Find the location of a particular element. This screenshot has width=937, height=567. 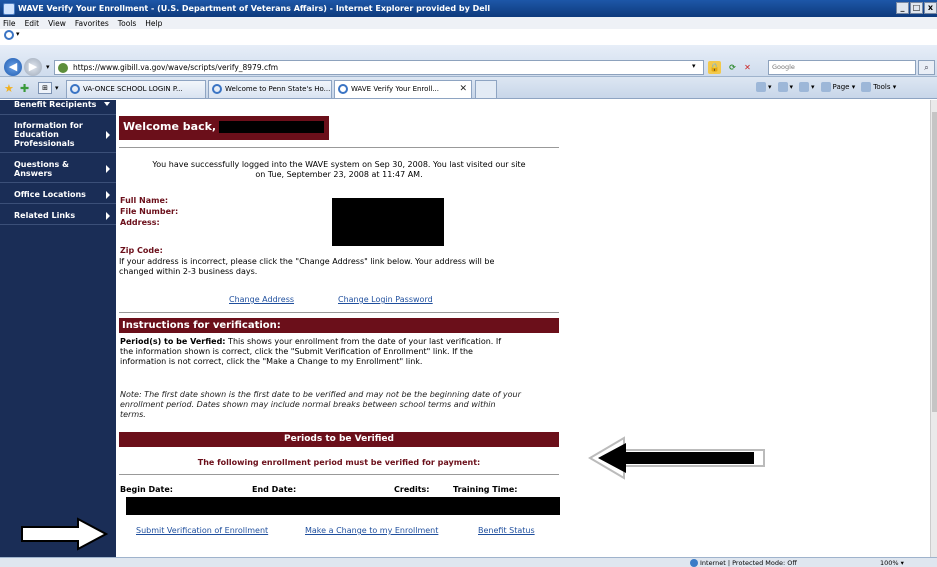

vertical-scrollbar is located at coordinates (933, 328).